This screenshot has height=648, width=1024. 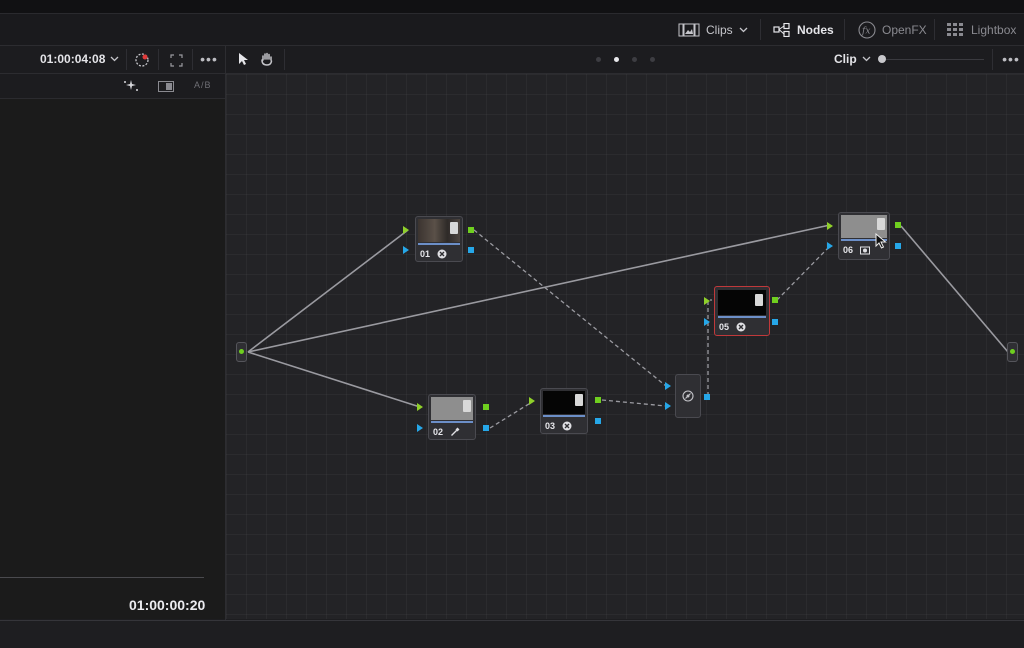 What do you see at coordinates (815, 29) in the screenshot?
I see `tab-nodes-label: Nodes` at bounding box center [815, 29].